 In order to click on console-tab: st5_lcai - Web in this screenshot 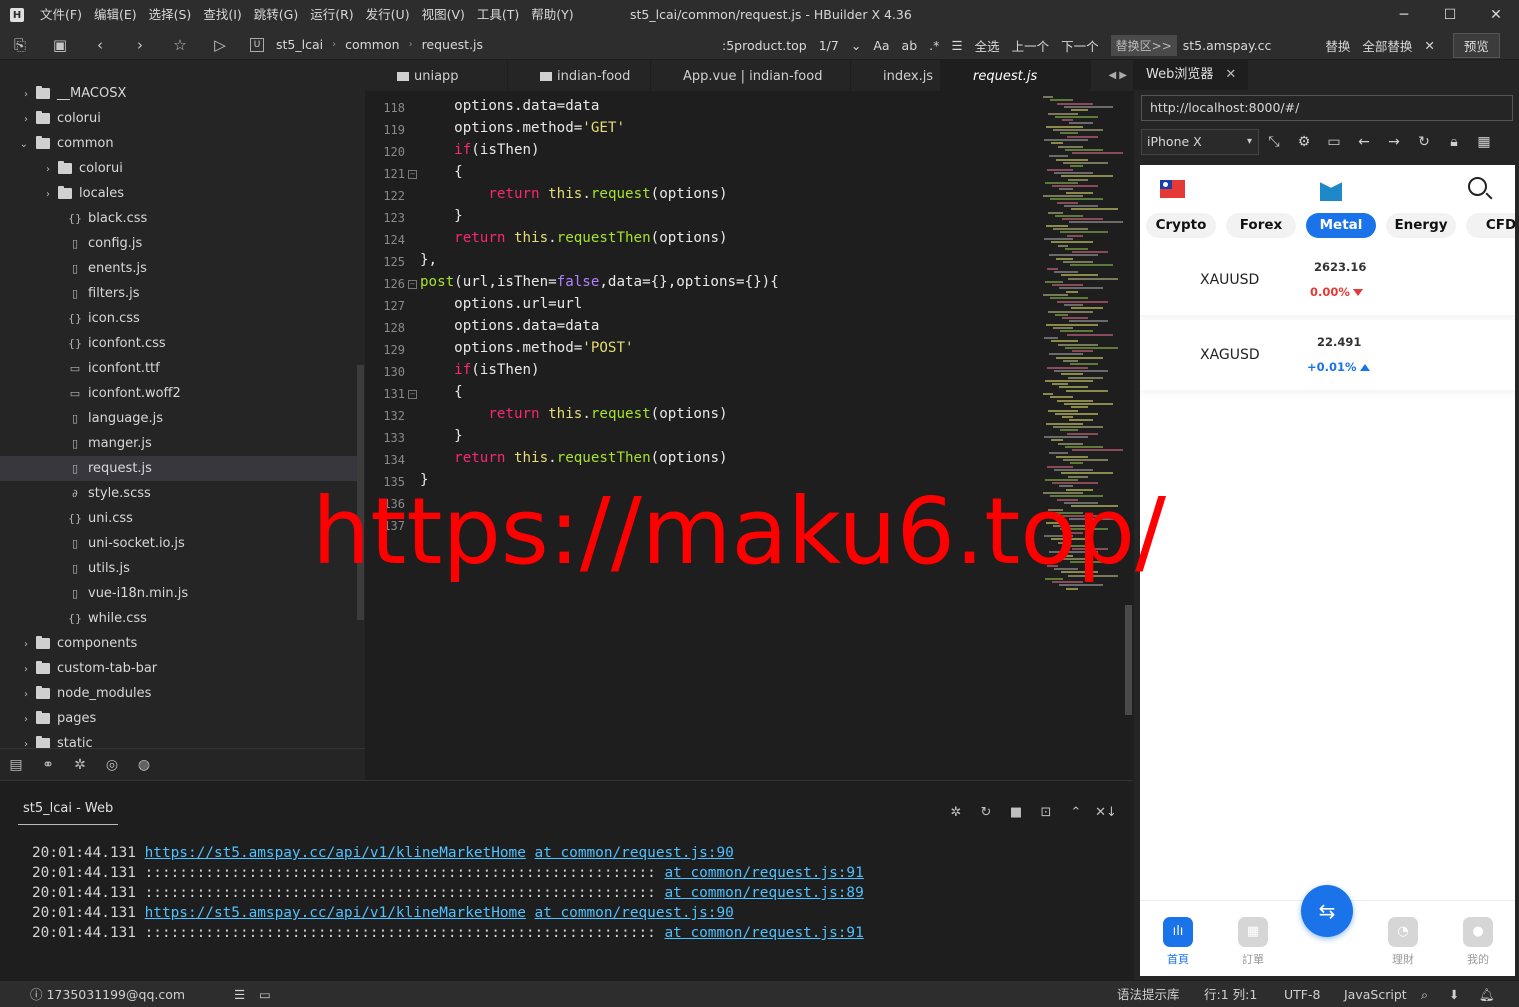, I will do `click(68, 813)`.